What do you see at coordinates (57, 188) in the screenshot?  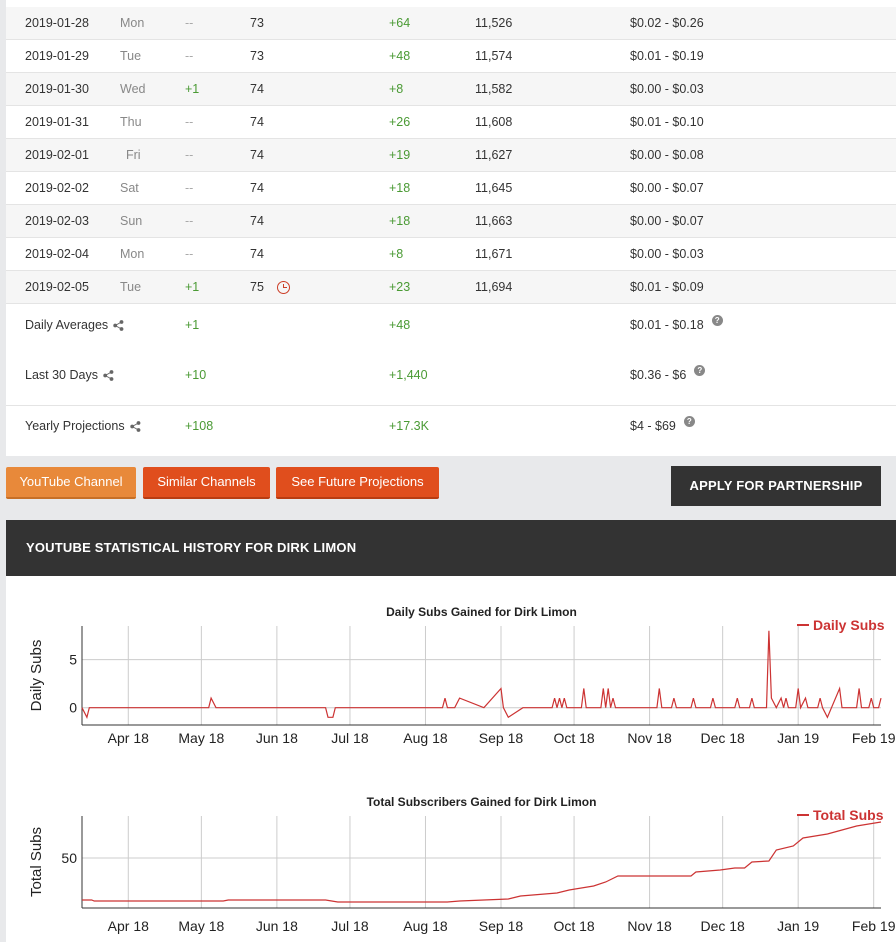 I see `row-date: 2019-02-02` at bounding box center [57, 188].